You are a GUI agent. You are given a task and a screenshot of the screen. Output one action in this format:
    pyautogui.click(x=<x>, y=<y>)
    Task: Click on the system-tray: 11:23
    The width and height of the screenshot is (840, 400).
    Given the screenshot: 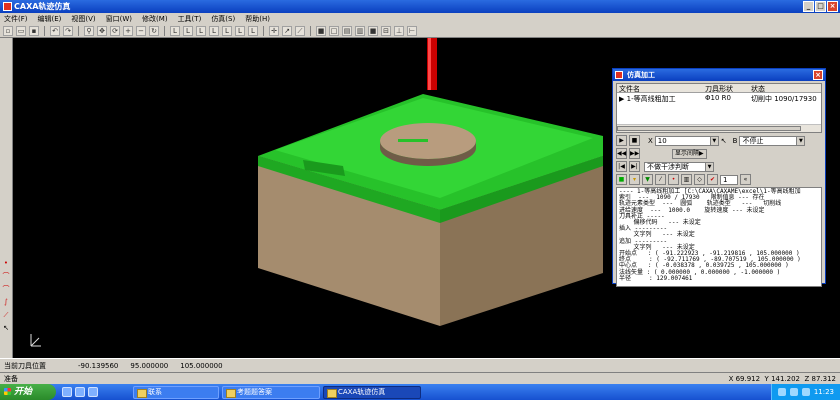 What is the action you would take?
    pyautogui.click(x=805, y=392)
    